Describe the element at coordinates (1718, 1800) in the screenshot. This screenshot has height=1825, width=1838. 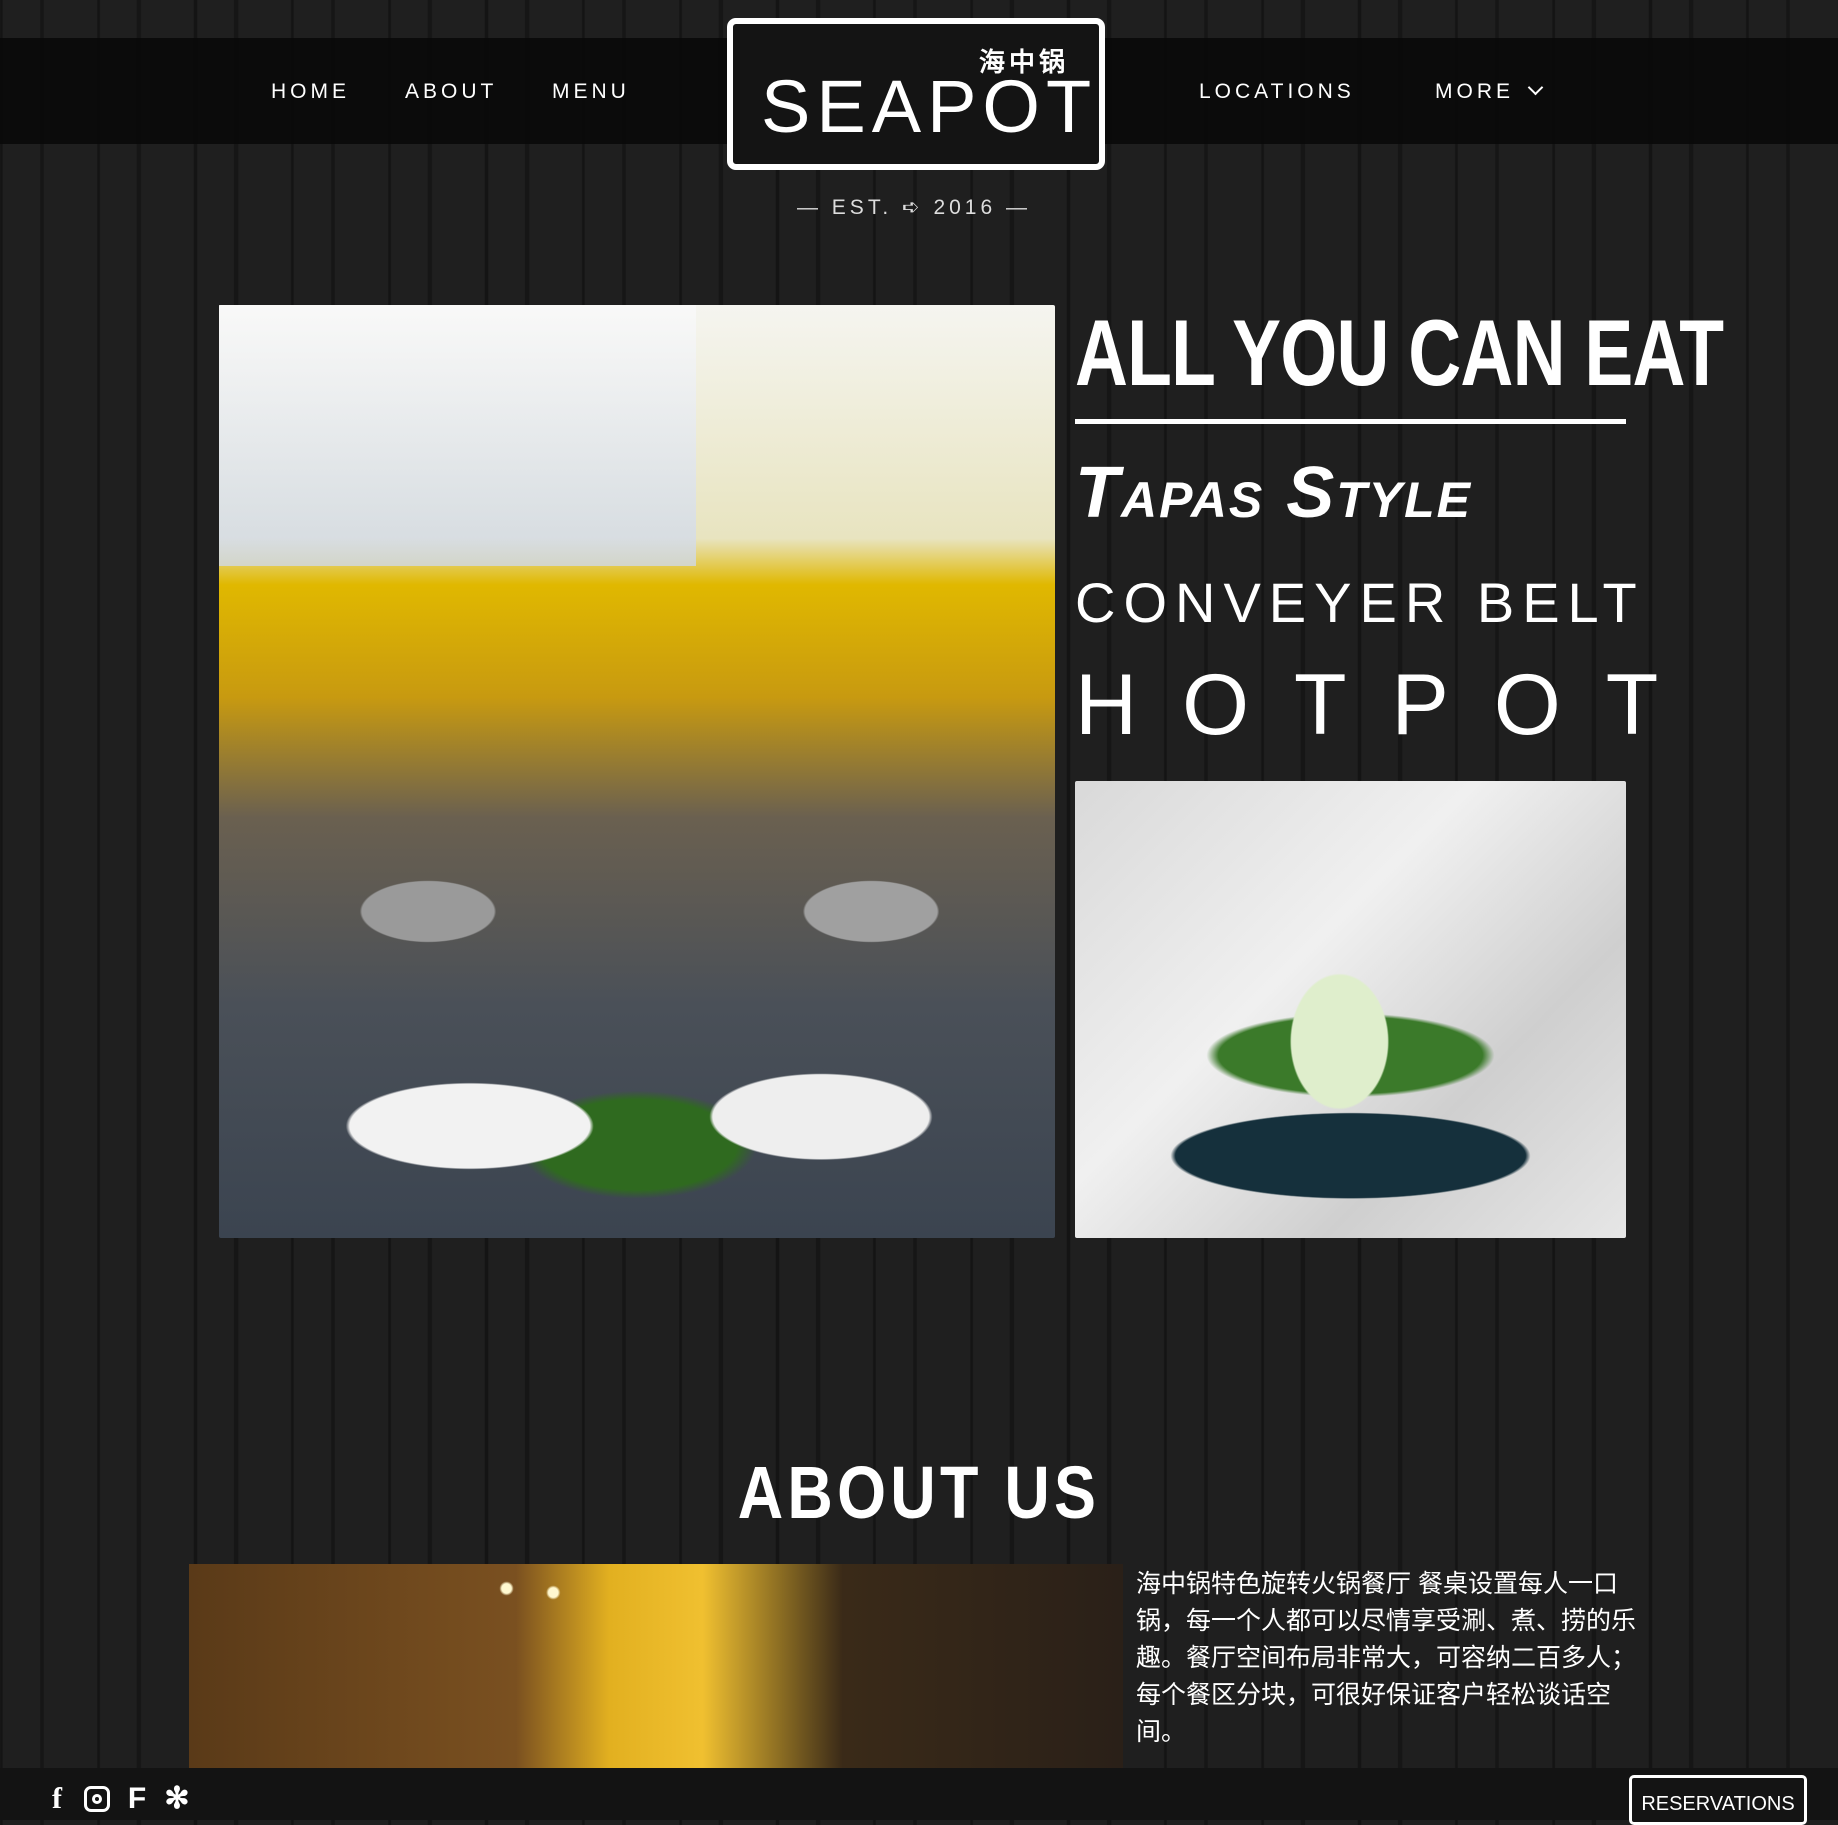
I see `reservations-button: RESERVATIONS` at that location.